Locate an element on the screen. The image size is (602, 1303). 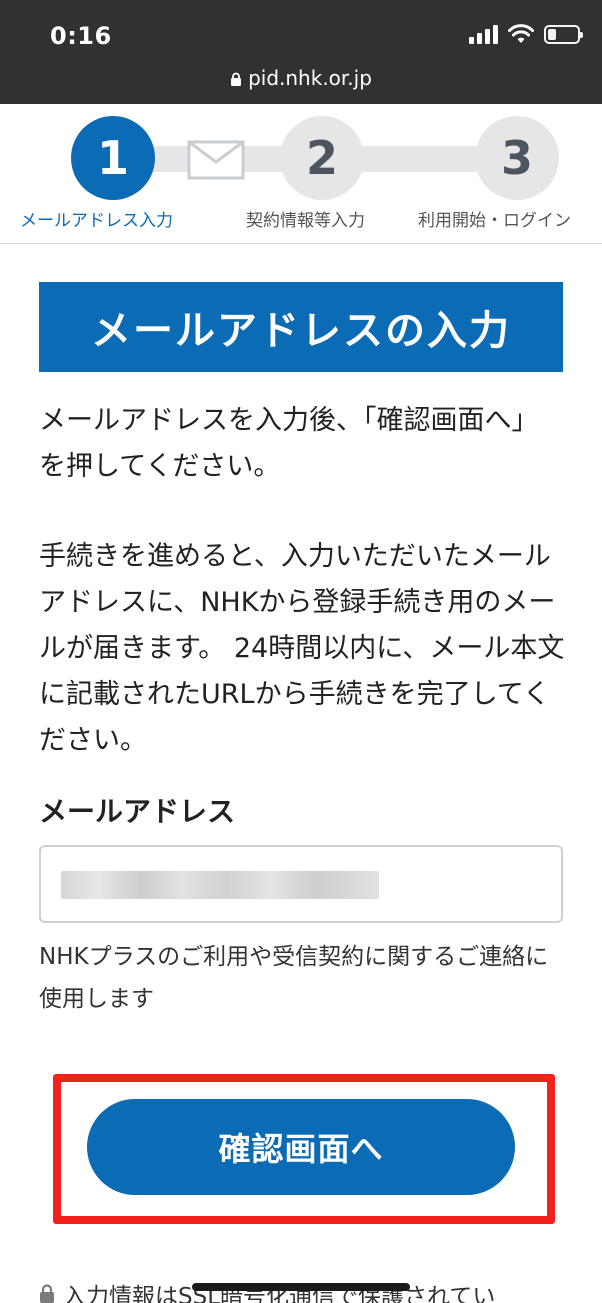
url-text: pid.nhk.or.jp is located at coordinates (310, 78).